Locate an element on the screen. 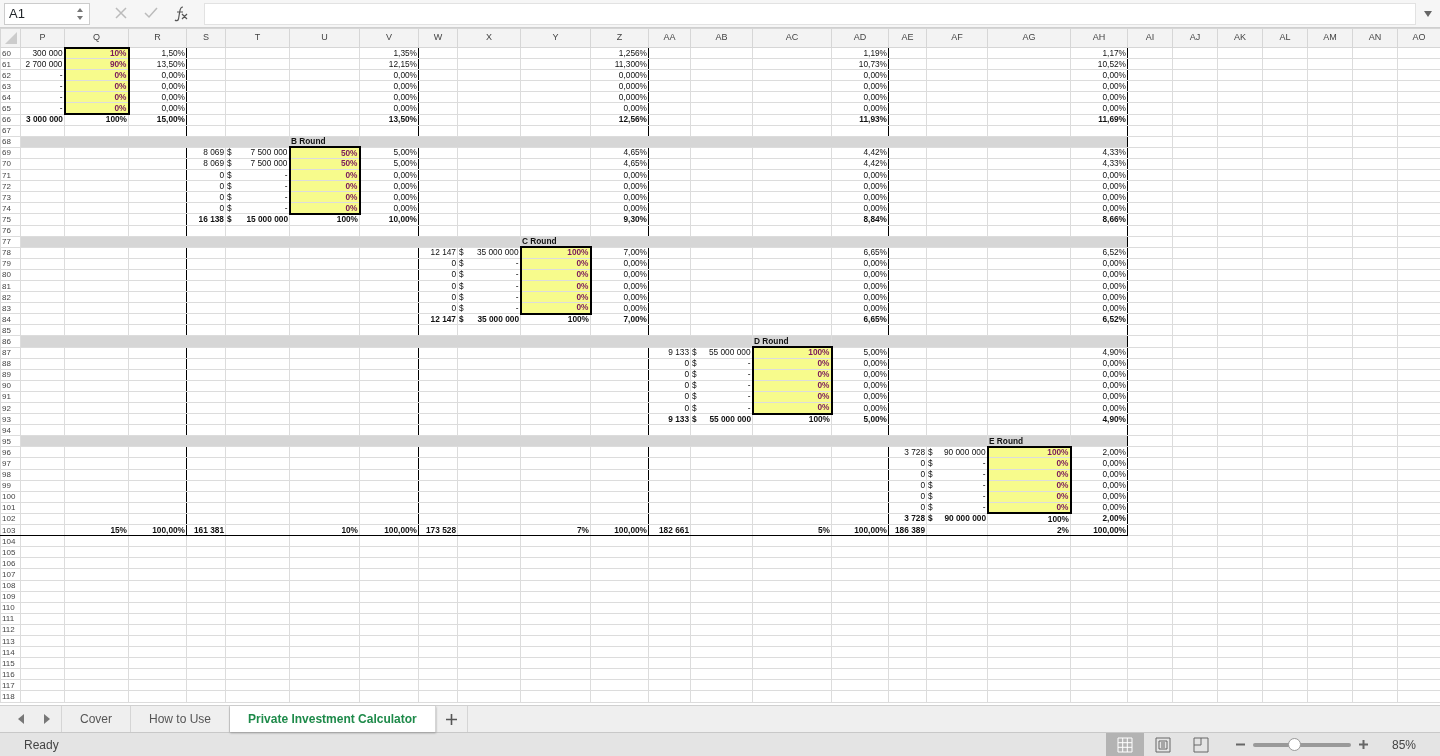 Image resolution: width=1440 pixels, height=756 pixels. row-number: 74 is located at coordinates (10, 208).